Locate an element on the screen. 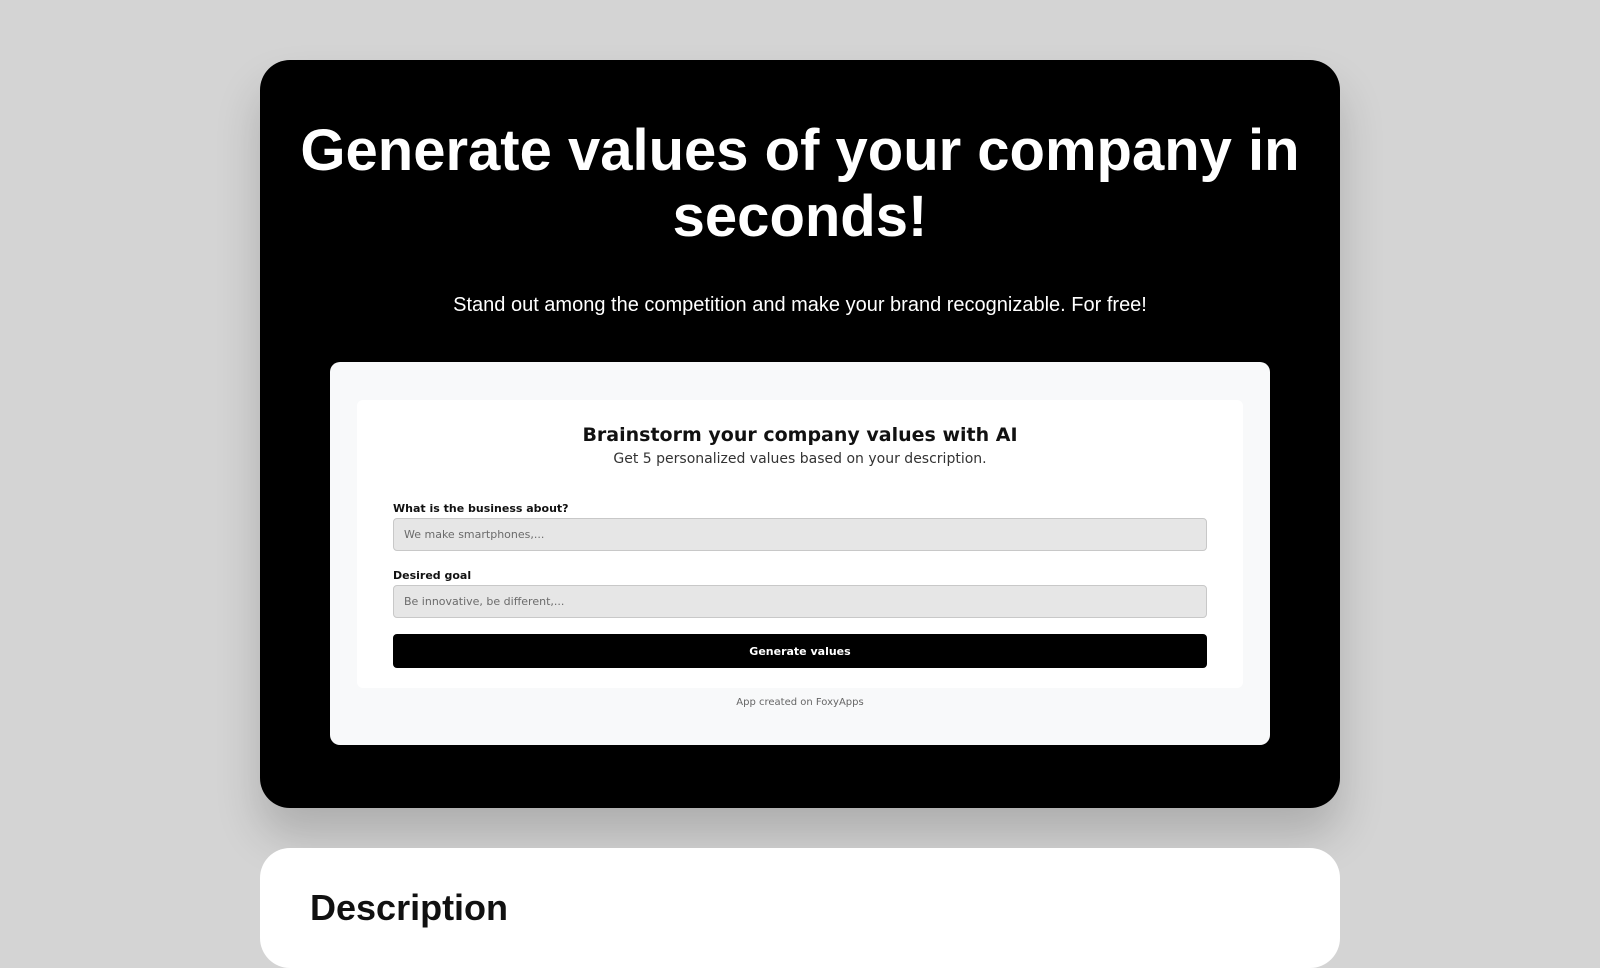 The height and width of the screenshot is (968, 1600). description-card: Description is located at coordinates (800, 908).